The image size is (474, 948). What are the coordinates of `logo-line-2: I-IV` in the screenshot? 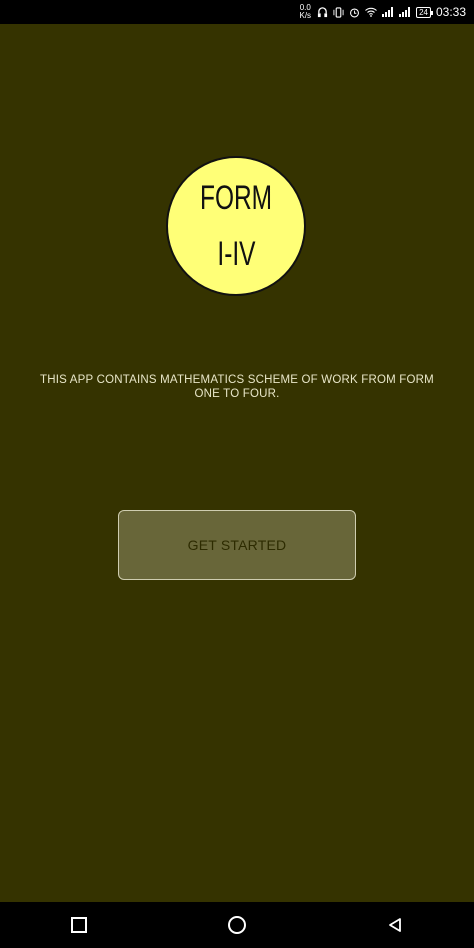 It's located at (236, 254).